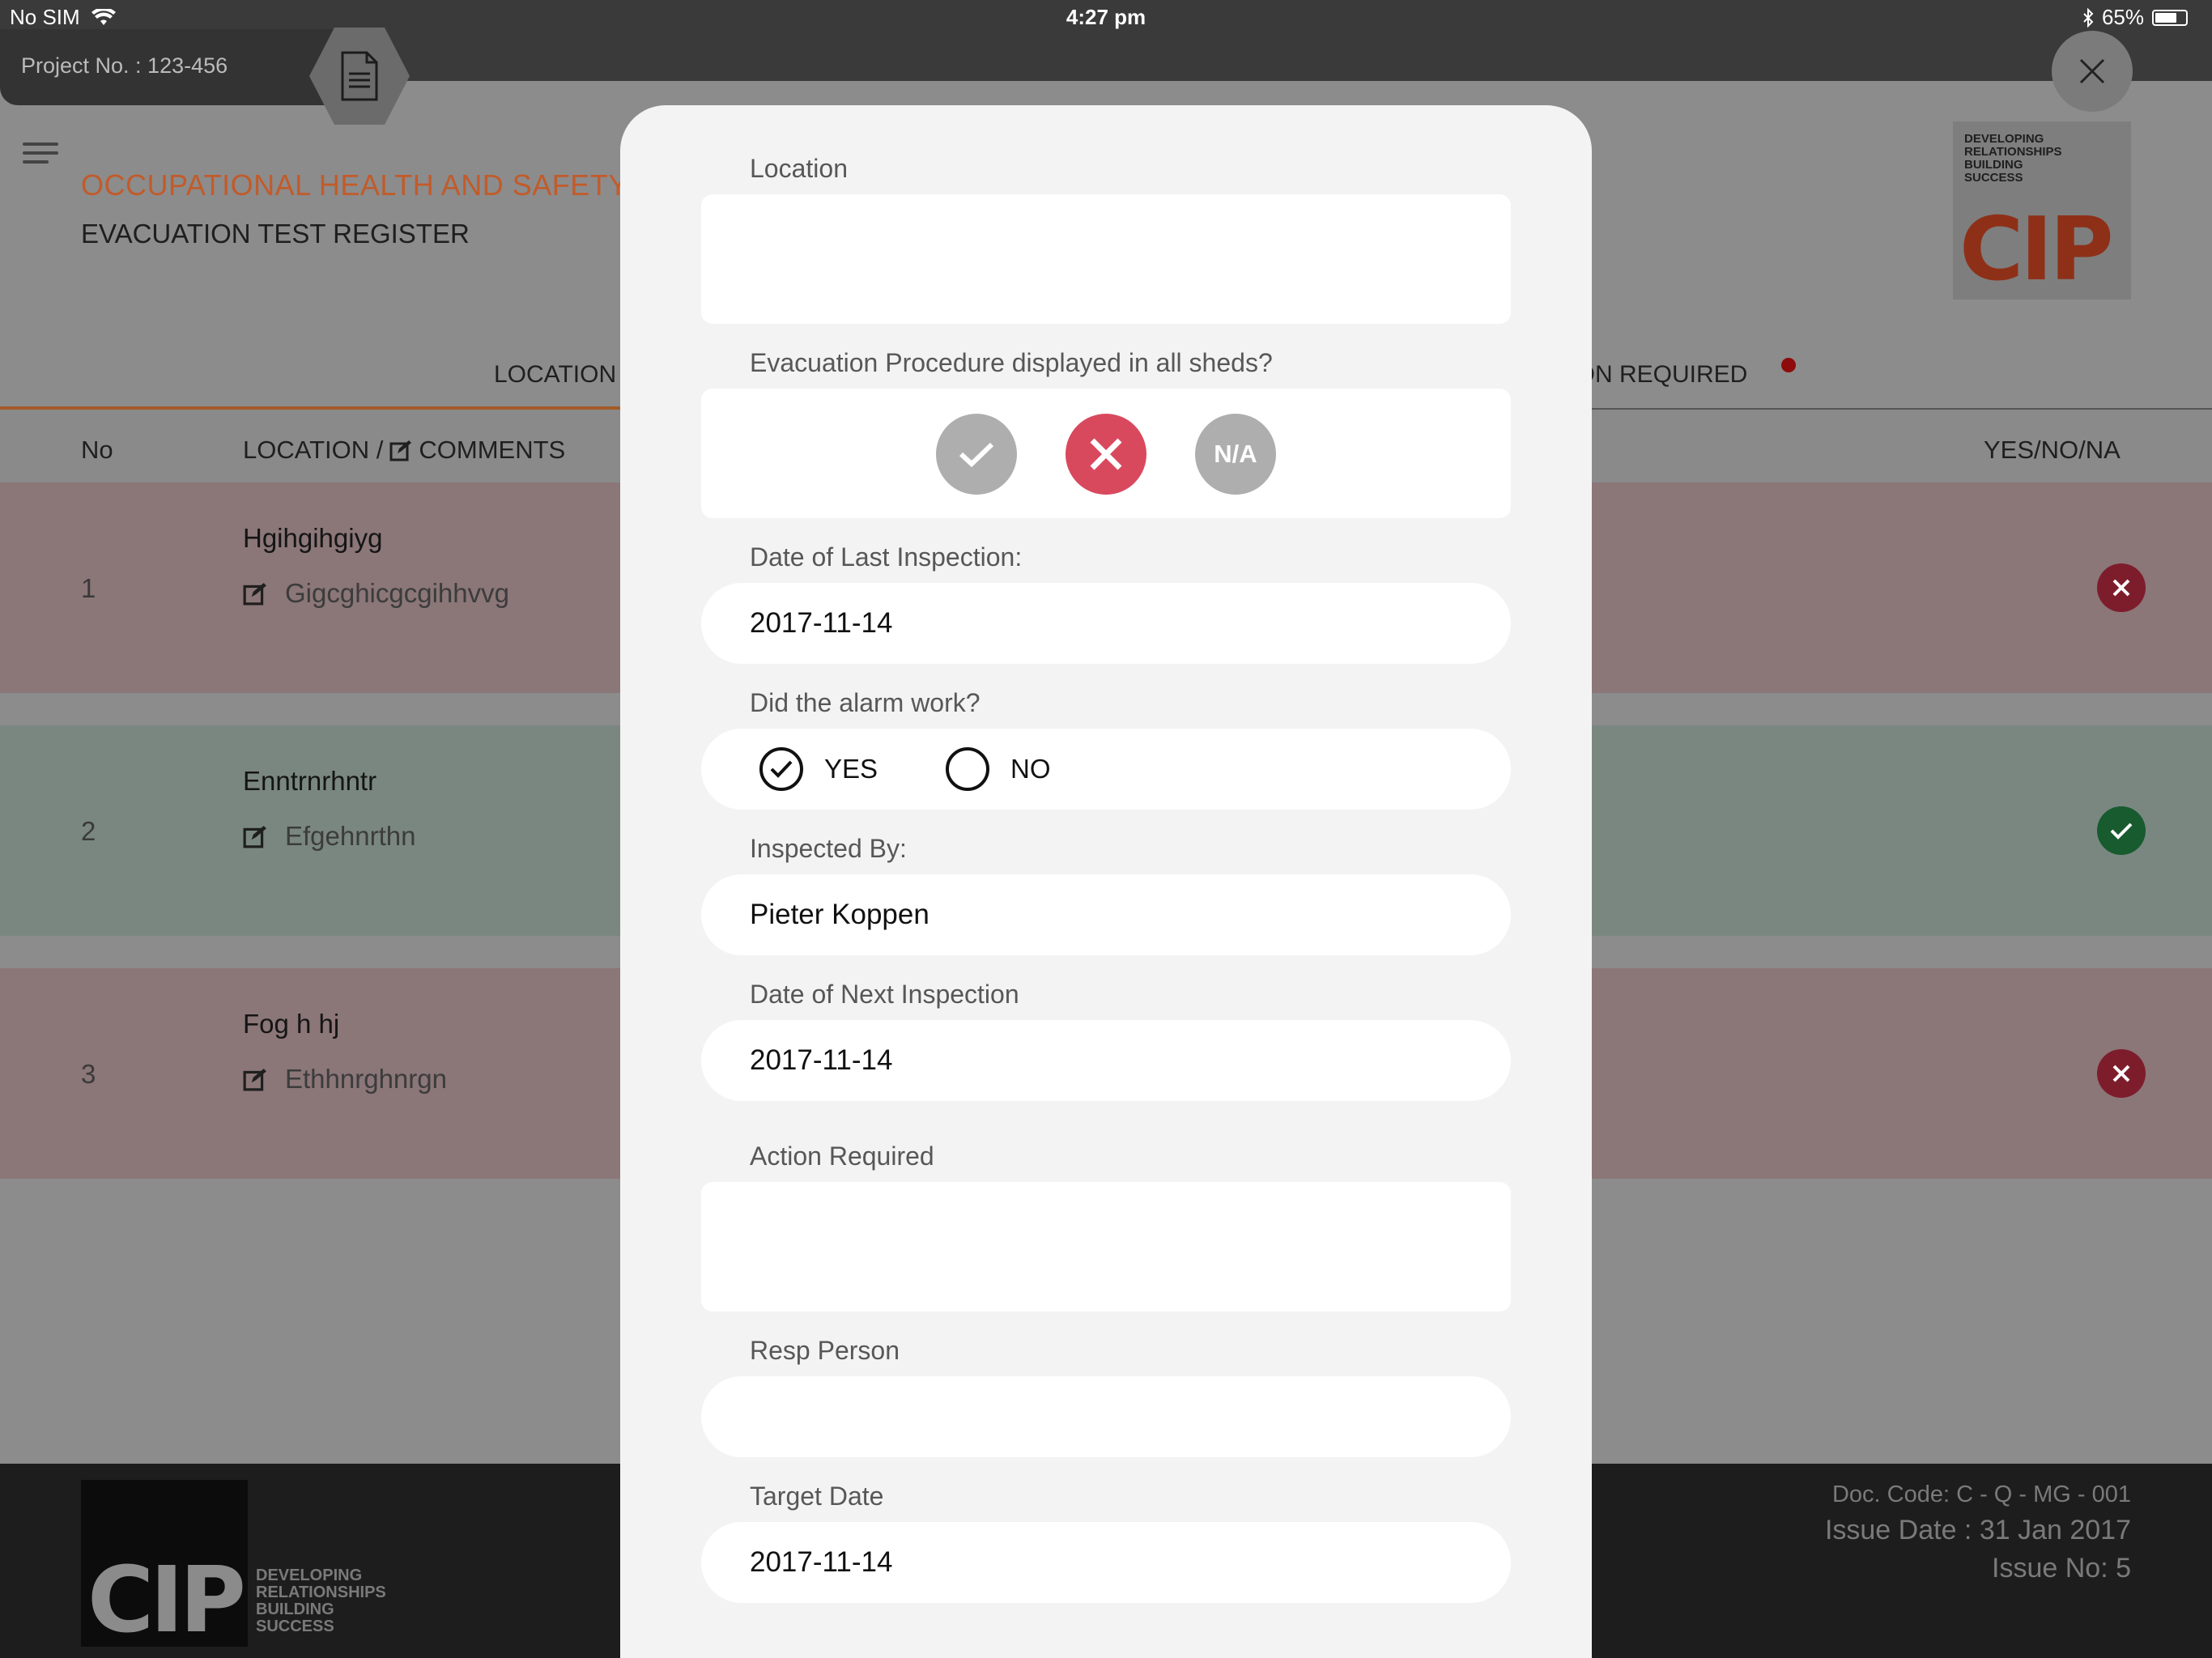 The image size is (2212, 1658). I want to click on checked-radio-icon, so click(781, 769).